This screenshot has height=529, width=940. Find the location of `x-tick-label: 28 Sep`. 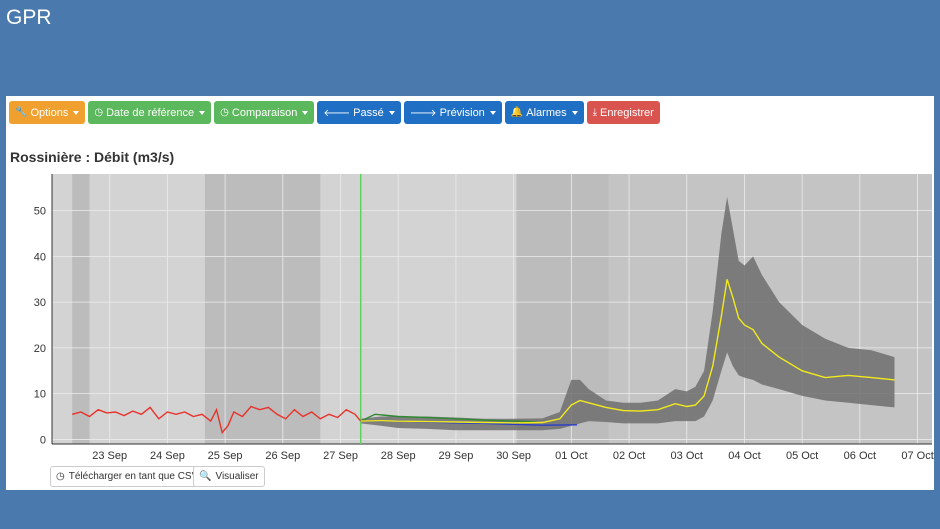

x-tick-label: 28 Sep is located at coordinates (398, 456).